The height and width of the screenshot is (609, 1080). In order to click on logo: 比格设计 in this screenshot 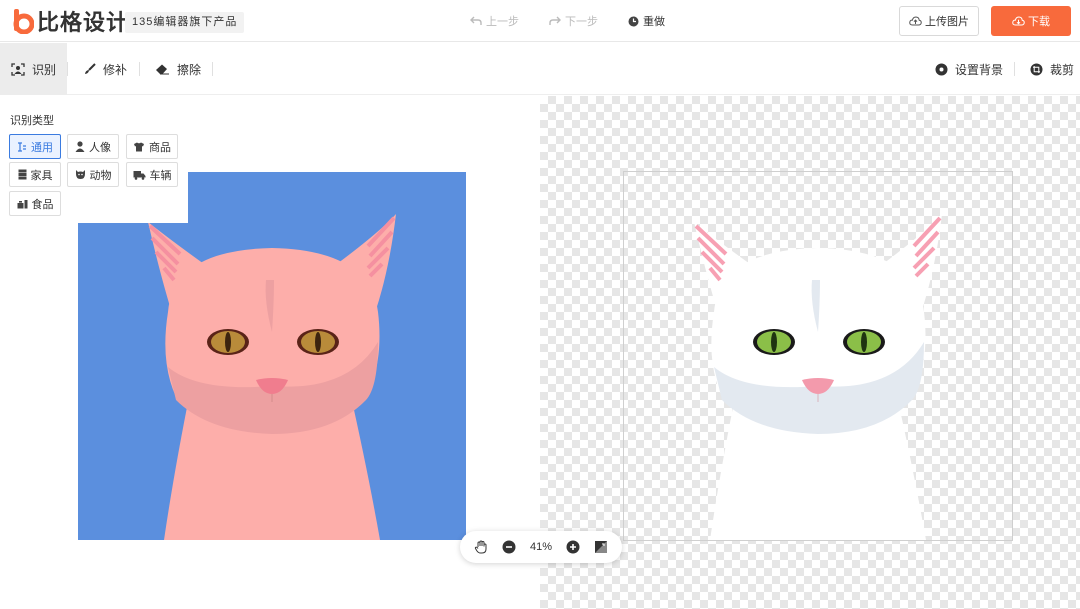, I will do `click(70, 21)`.